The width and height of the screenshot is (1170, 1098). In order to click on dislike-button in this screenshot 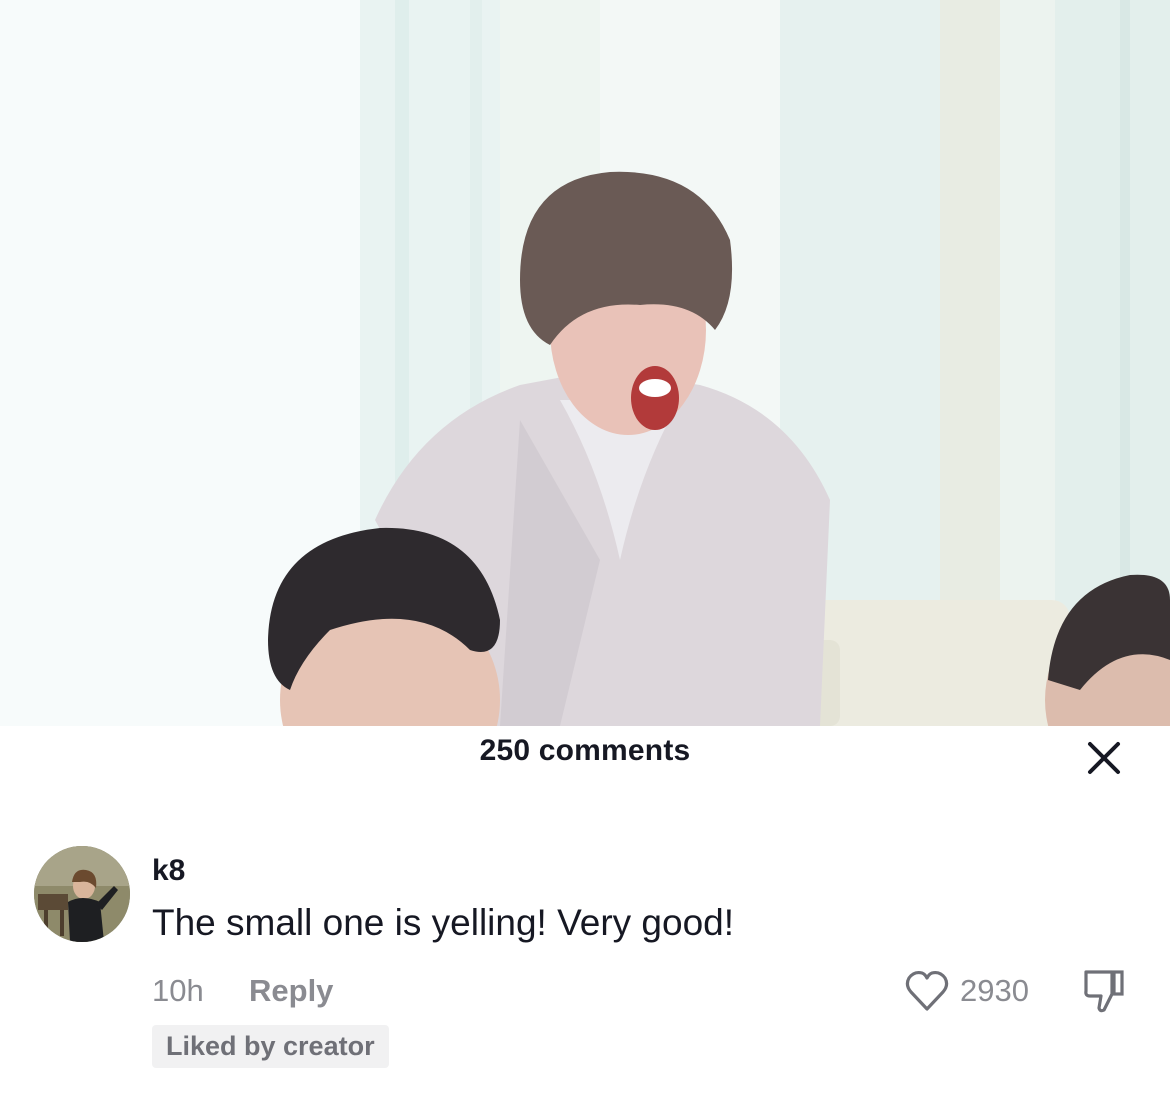, I will do `click(1104, 991)`.